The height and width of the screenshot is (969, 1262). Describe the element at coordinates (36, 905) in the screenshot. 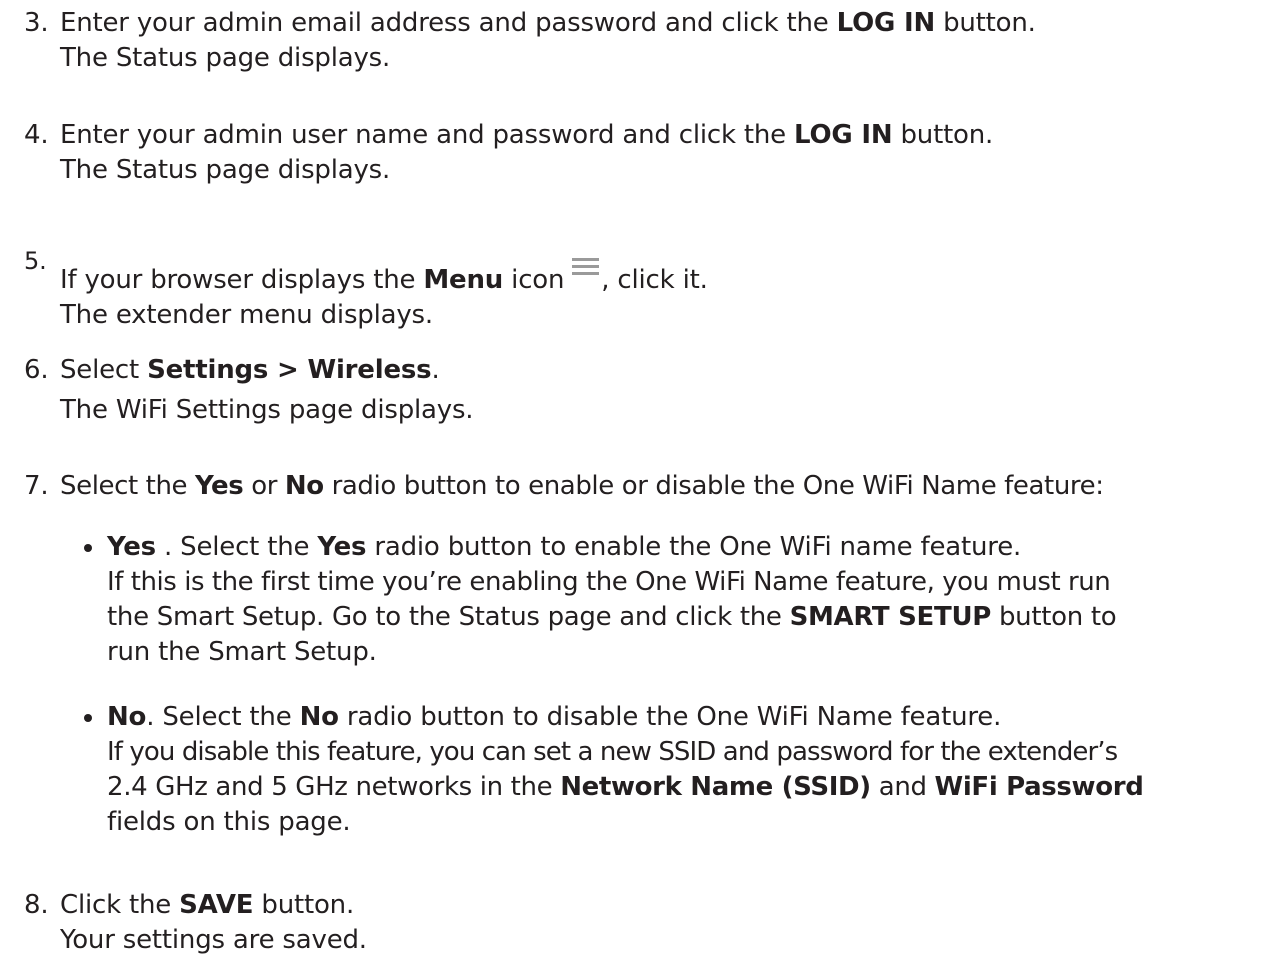

I see `step-number: 8.` at that location.